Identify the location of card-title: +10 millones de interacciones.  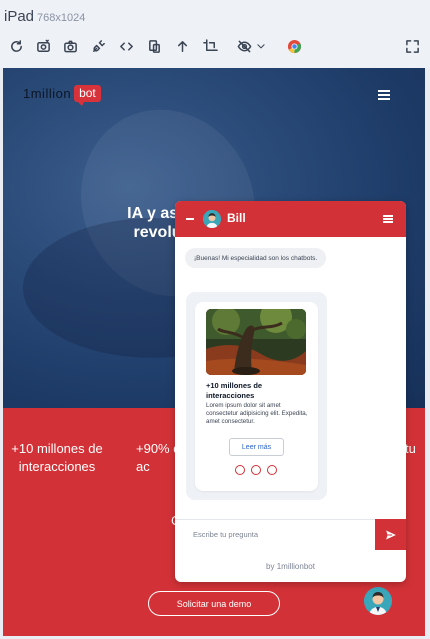
(234, 390).